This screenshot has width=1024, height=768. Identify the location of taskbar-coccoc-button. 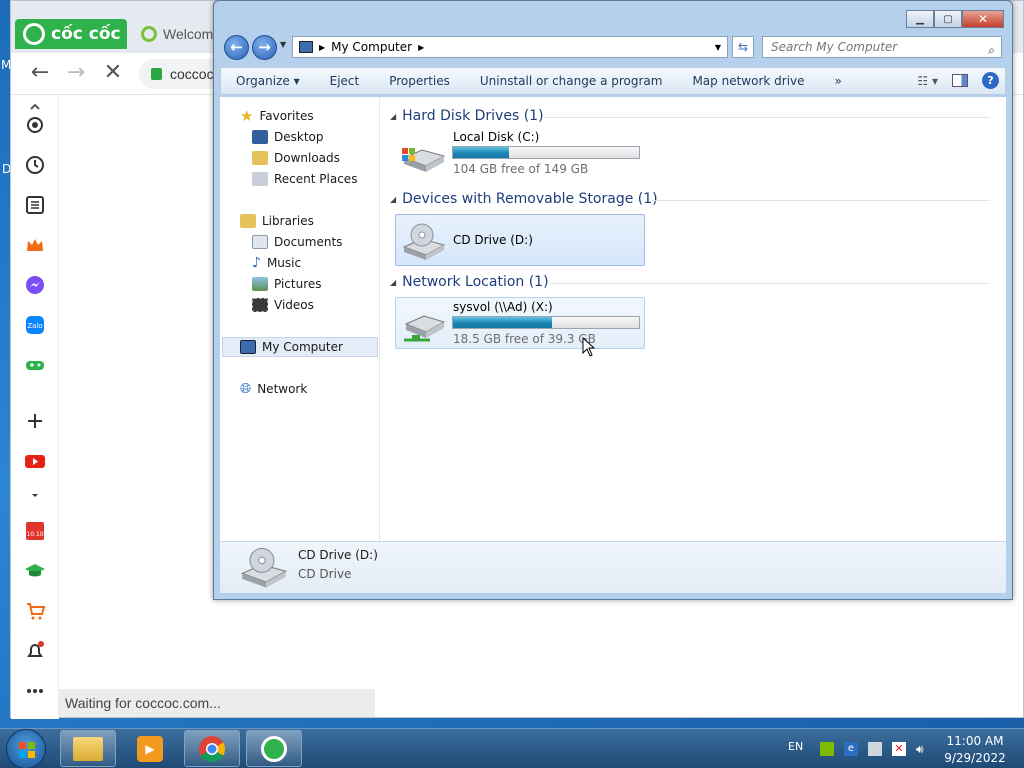
(274, 748).